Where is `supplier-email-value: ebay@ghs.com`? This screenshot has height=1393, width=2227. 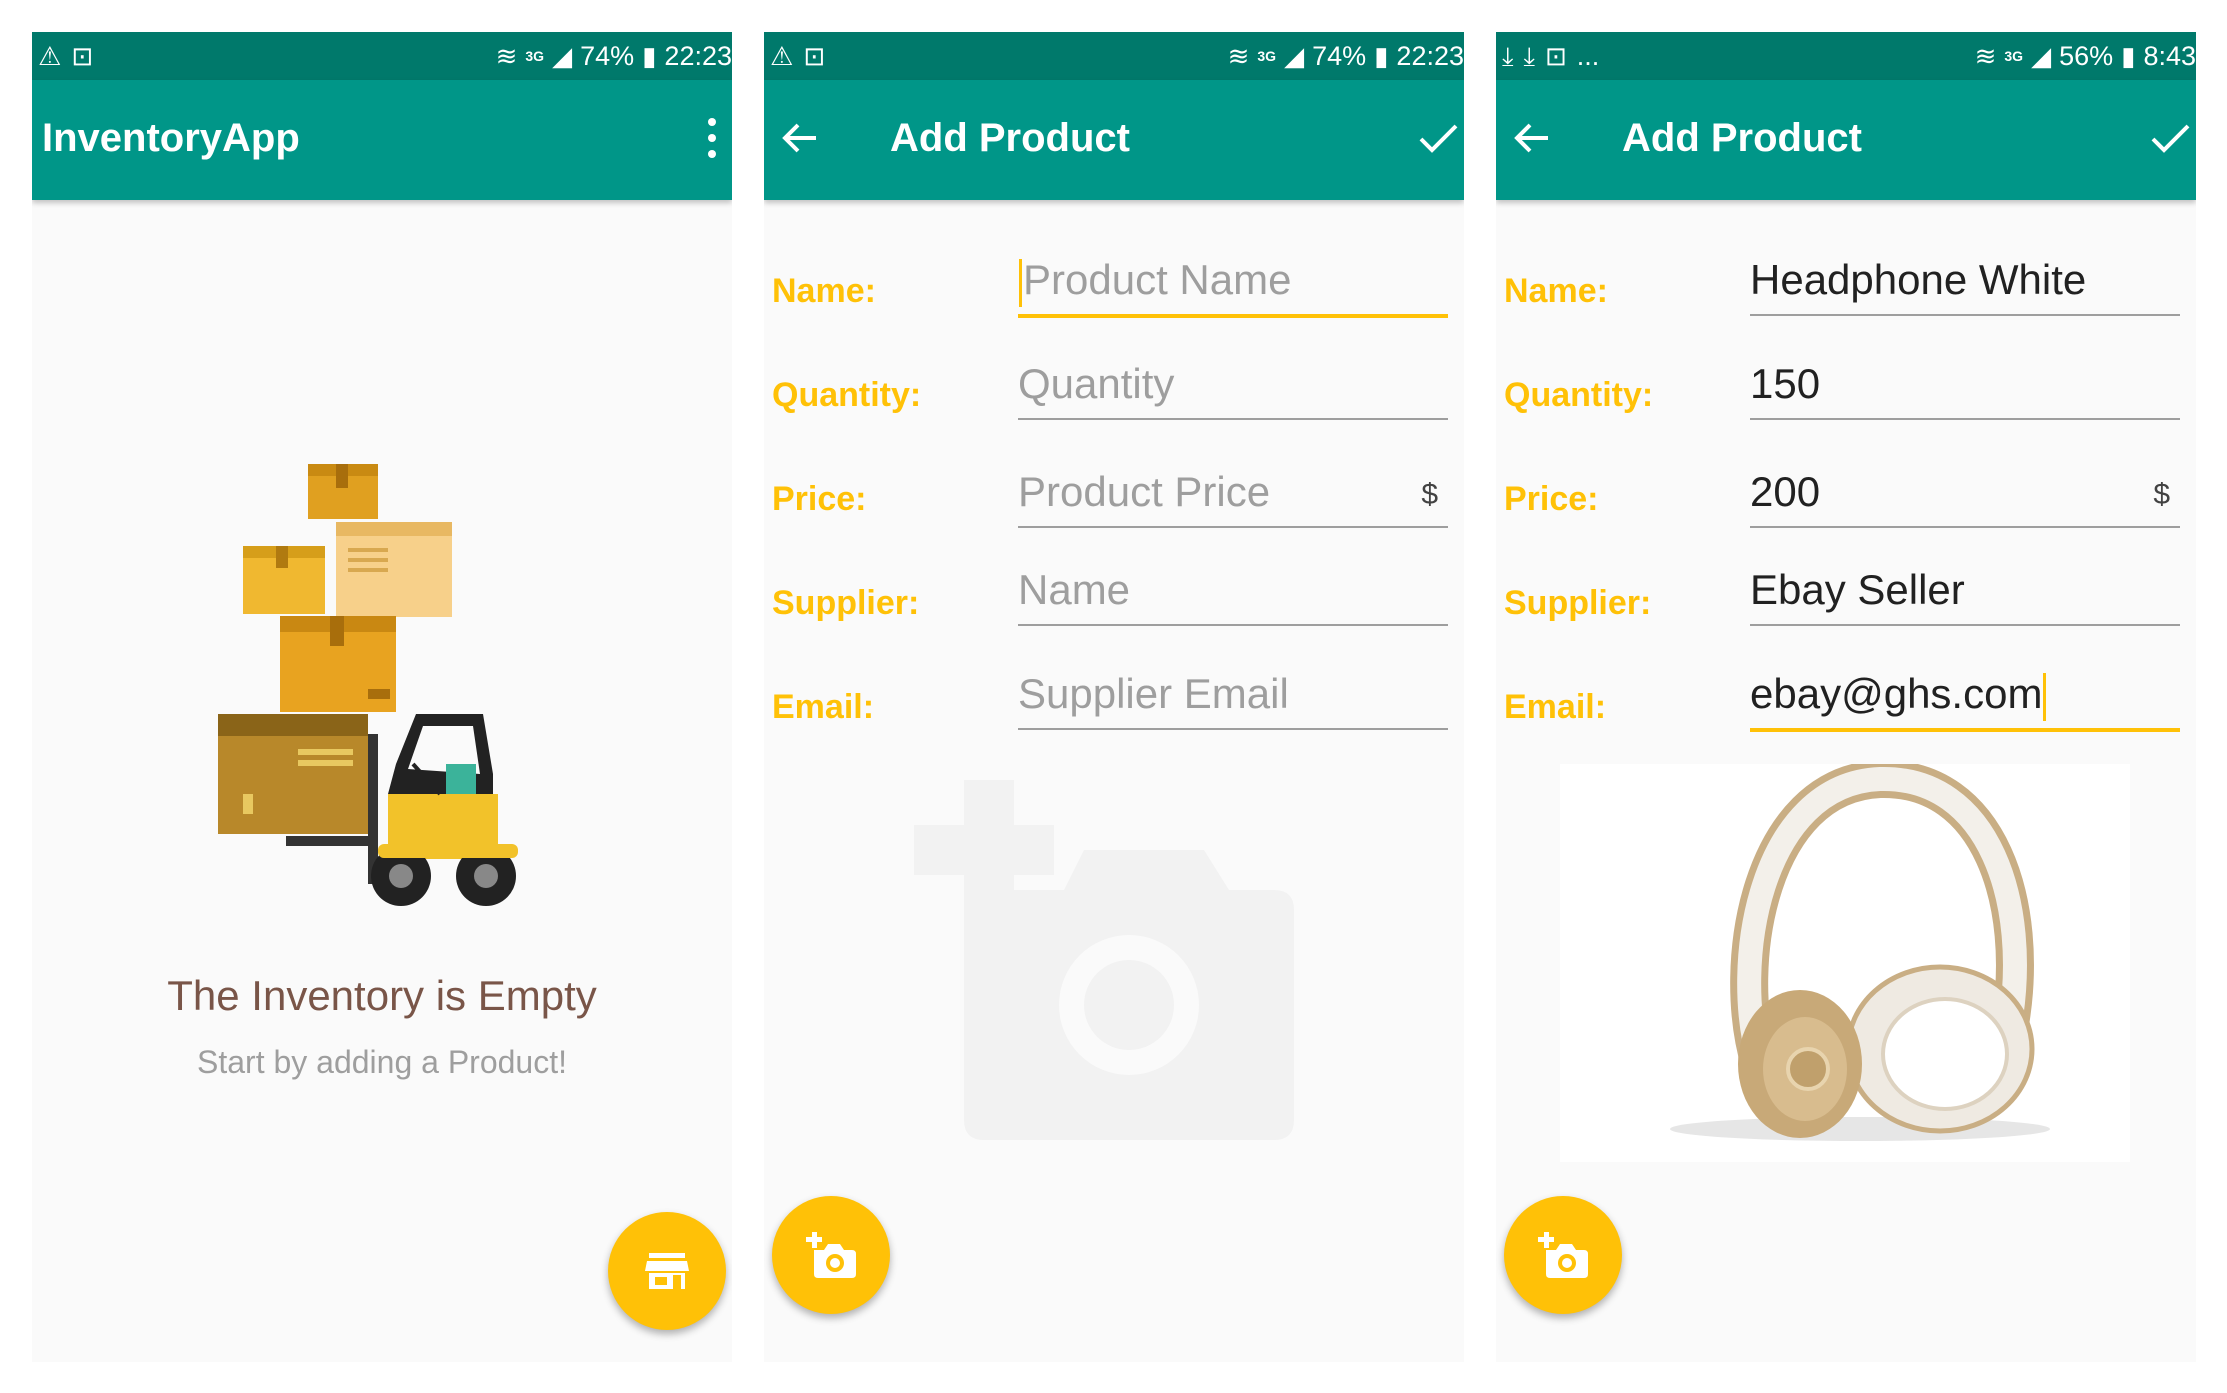
supplier-email-value: ebay@ghs.com is located at coordinates (1896, 693).